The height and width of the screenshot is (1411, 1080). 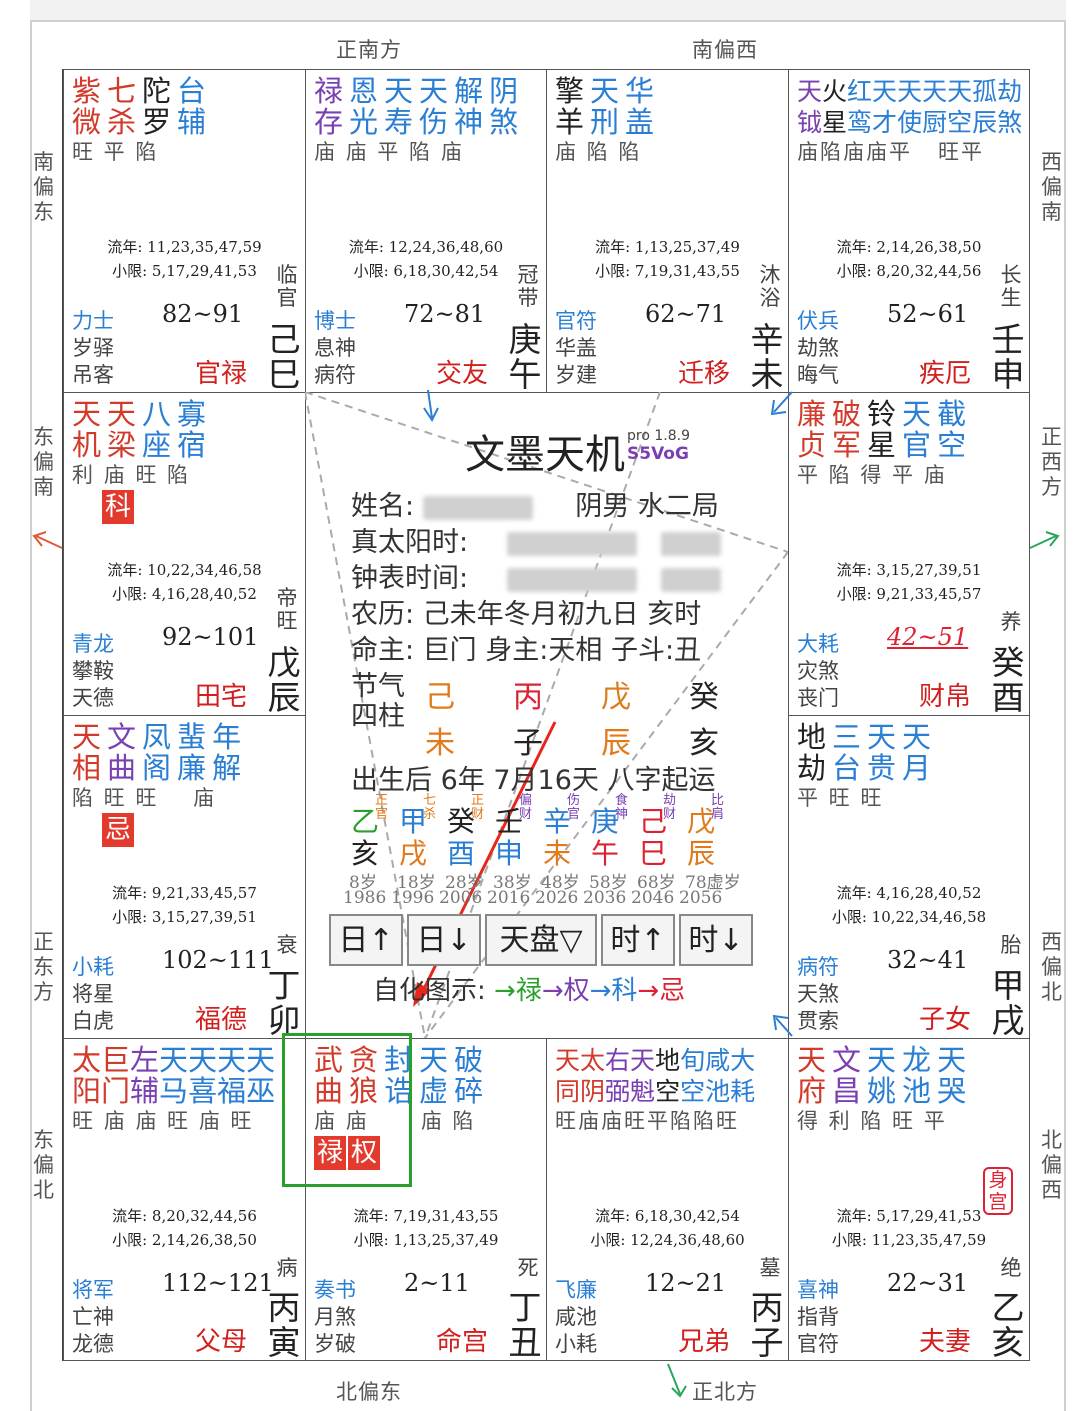 What do you see at coordinates (433, 1076) in the screenshot?
I see `star-name: 天 虚` at bounding box center [433, 1076].